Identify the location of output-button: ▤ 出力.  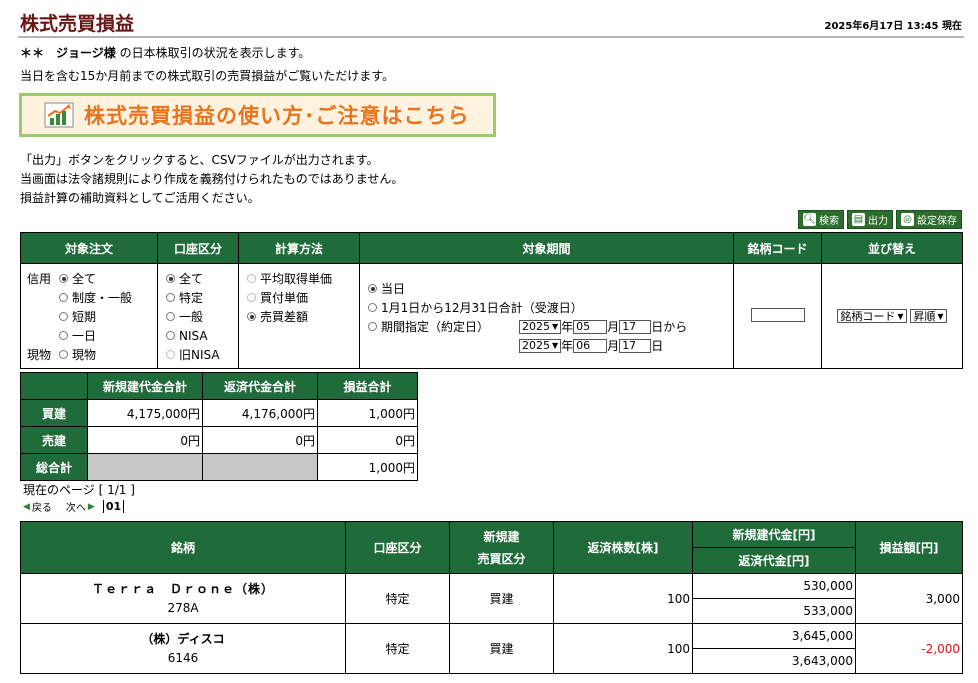
(870, 219).